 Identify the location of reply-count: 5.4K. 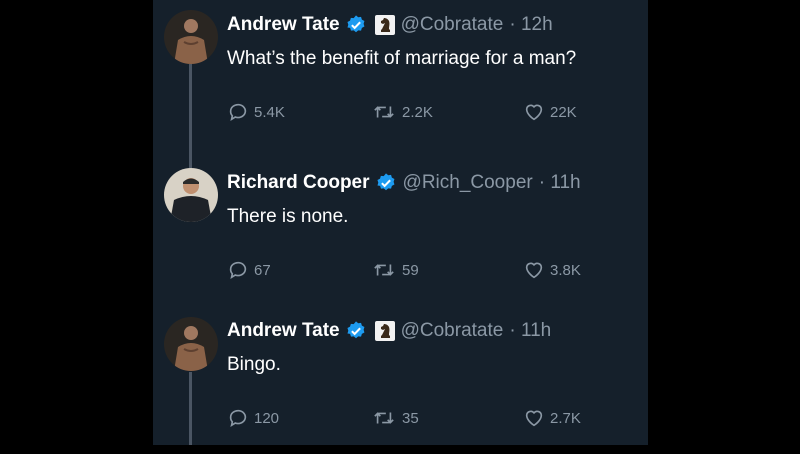
(269, 112).